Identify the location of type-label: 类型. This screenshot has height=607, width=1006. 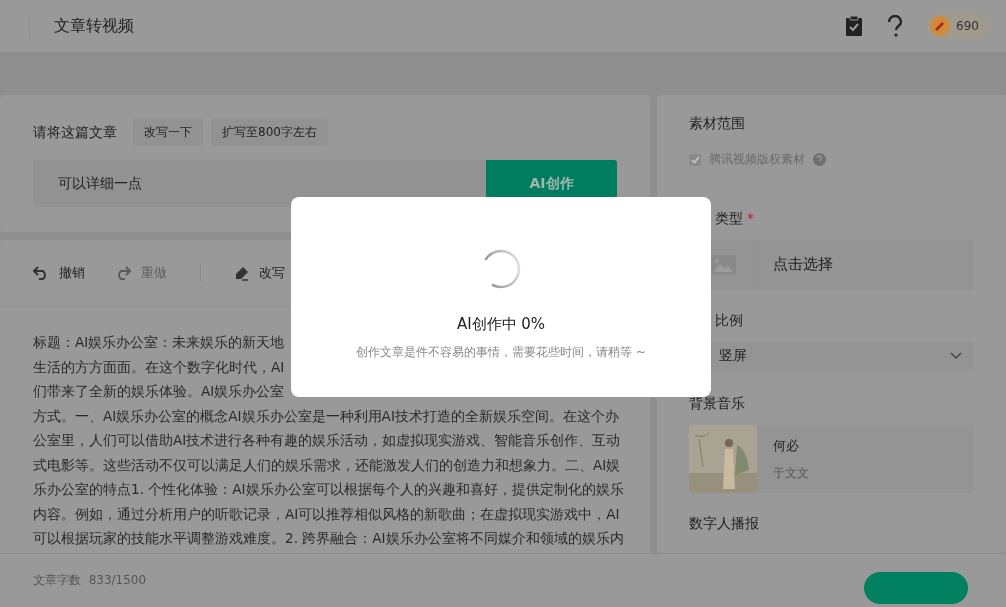
(729, 219).